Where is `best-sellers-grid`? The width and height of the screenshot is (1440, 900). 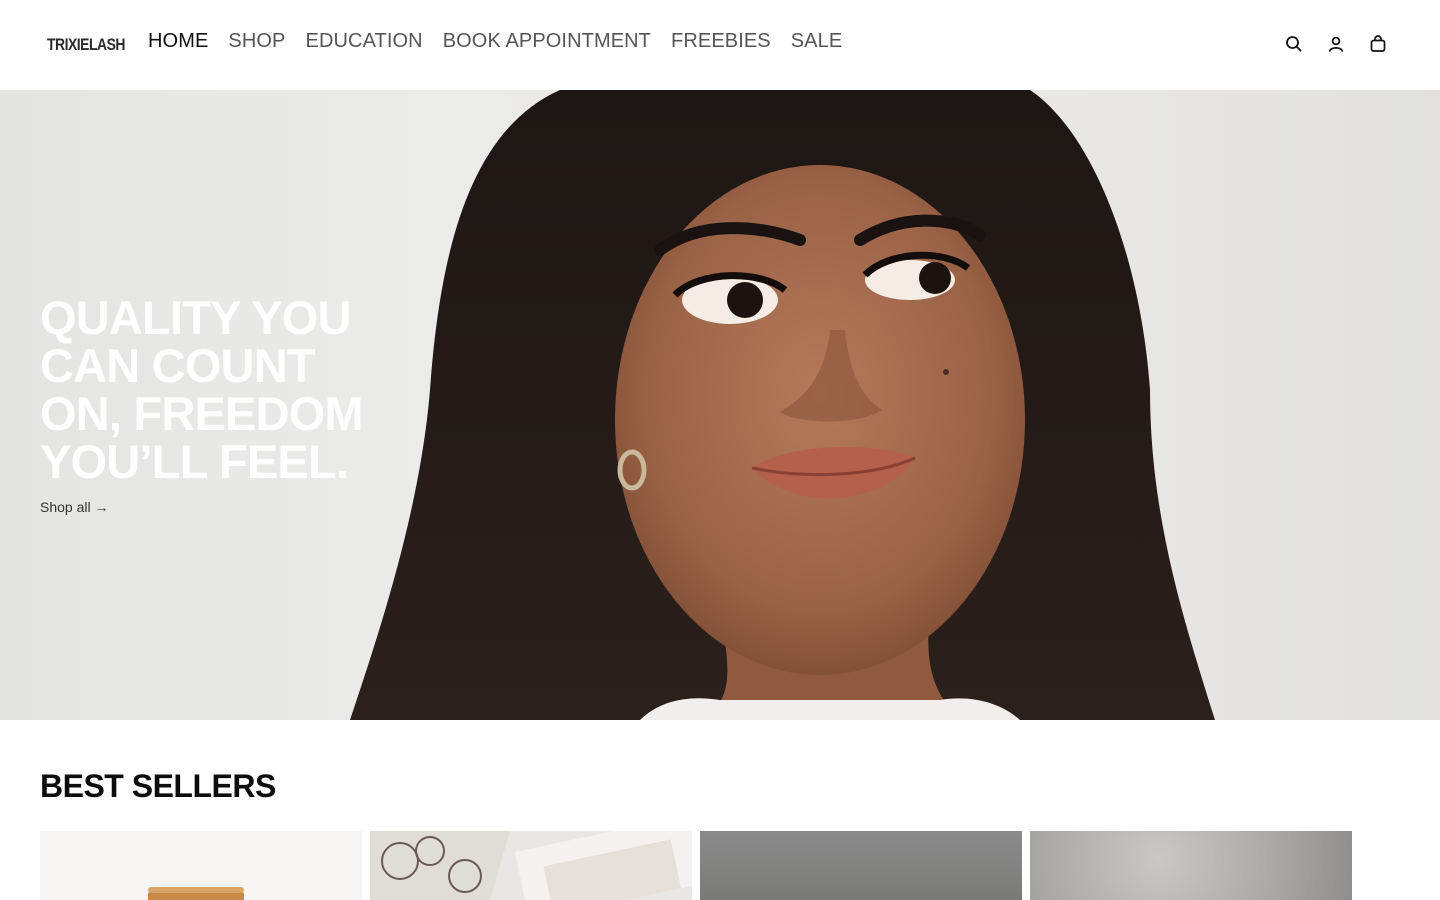
best-sellers-grid is located at coordinates (696, 865).